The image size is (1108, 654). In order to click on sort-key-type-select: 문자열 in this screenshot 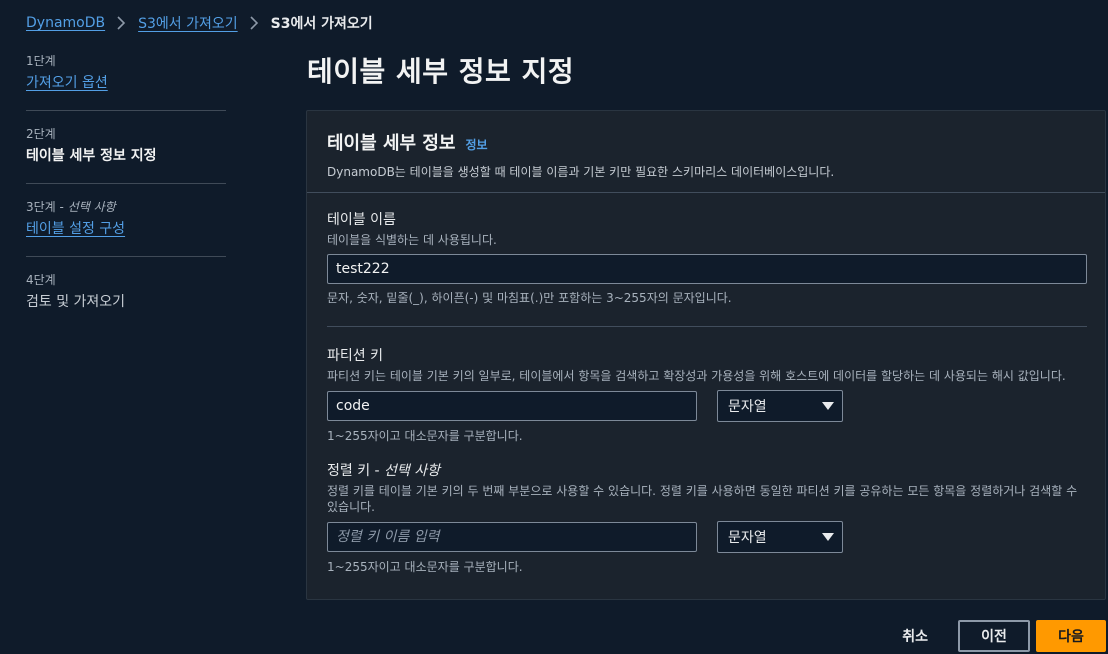, I will do `click(780, 537)`.